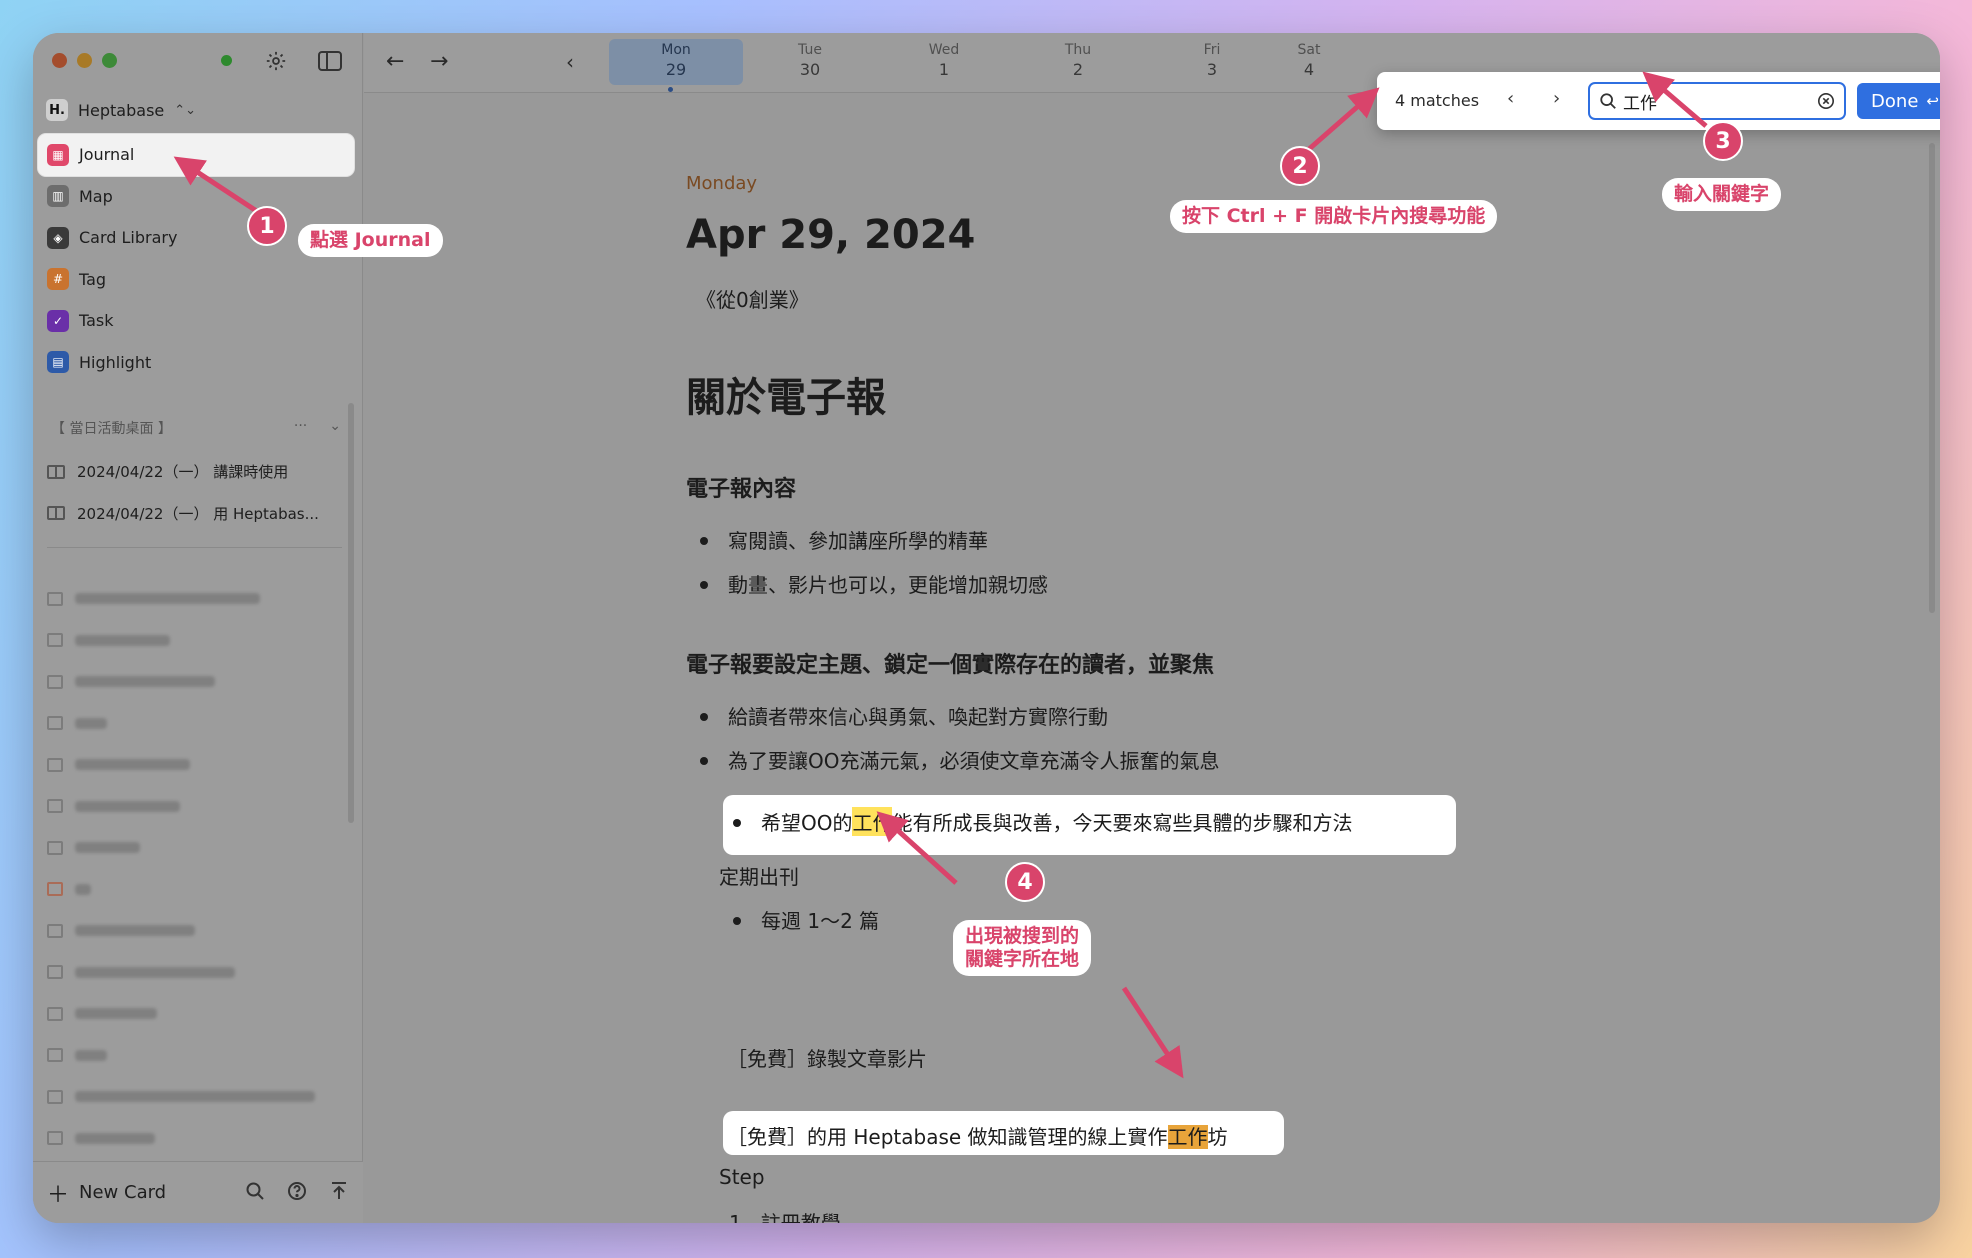 This screenshot has width=1972, height=1258. What do you see at coordinates (226, 60) in the screenshot?
I see `sync-status-indicator` at bounding box center [226, 60].